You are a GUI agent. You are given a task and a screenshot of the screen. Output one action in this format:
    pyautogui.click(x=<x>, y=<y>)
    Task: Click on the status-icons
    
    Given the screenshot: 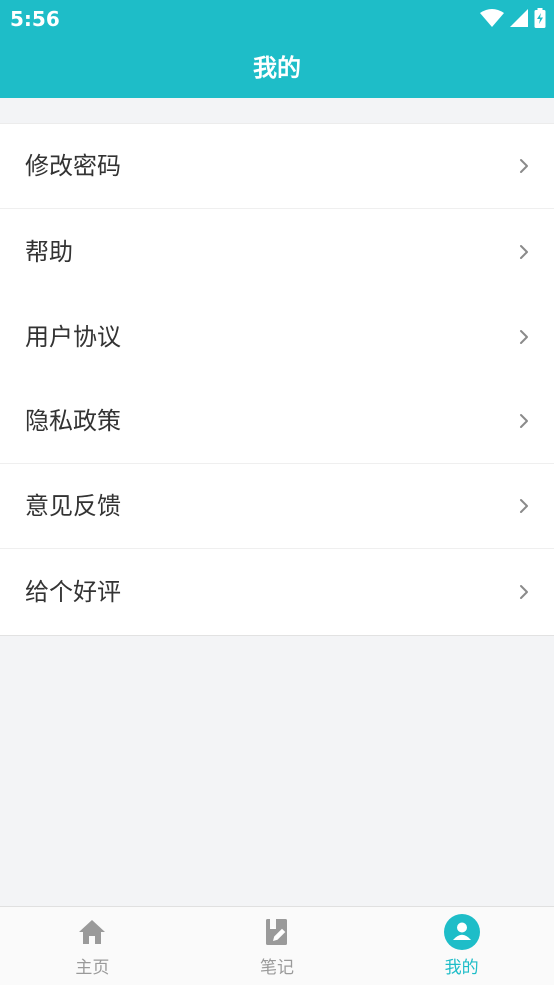 What is the action you would take?
    pyautogui.click(x=513, y=18)
    